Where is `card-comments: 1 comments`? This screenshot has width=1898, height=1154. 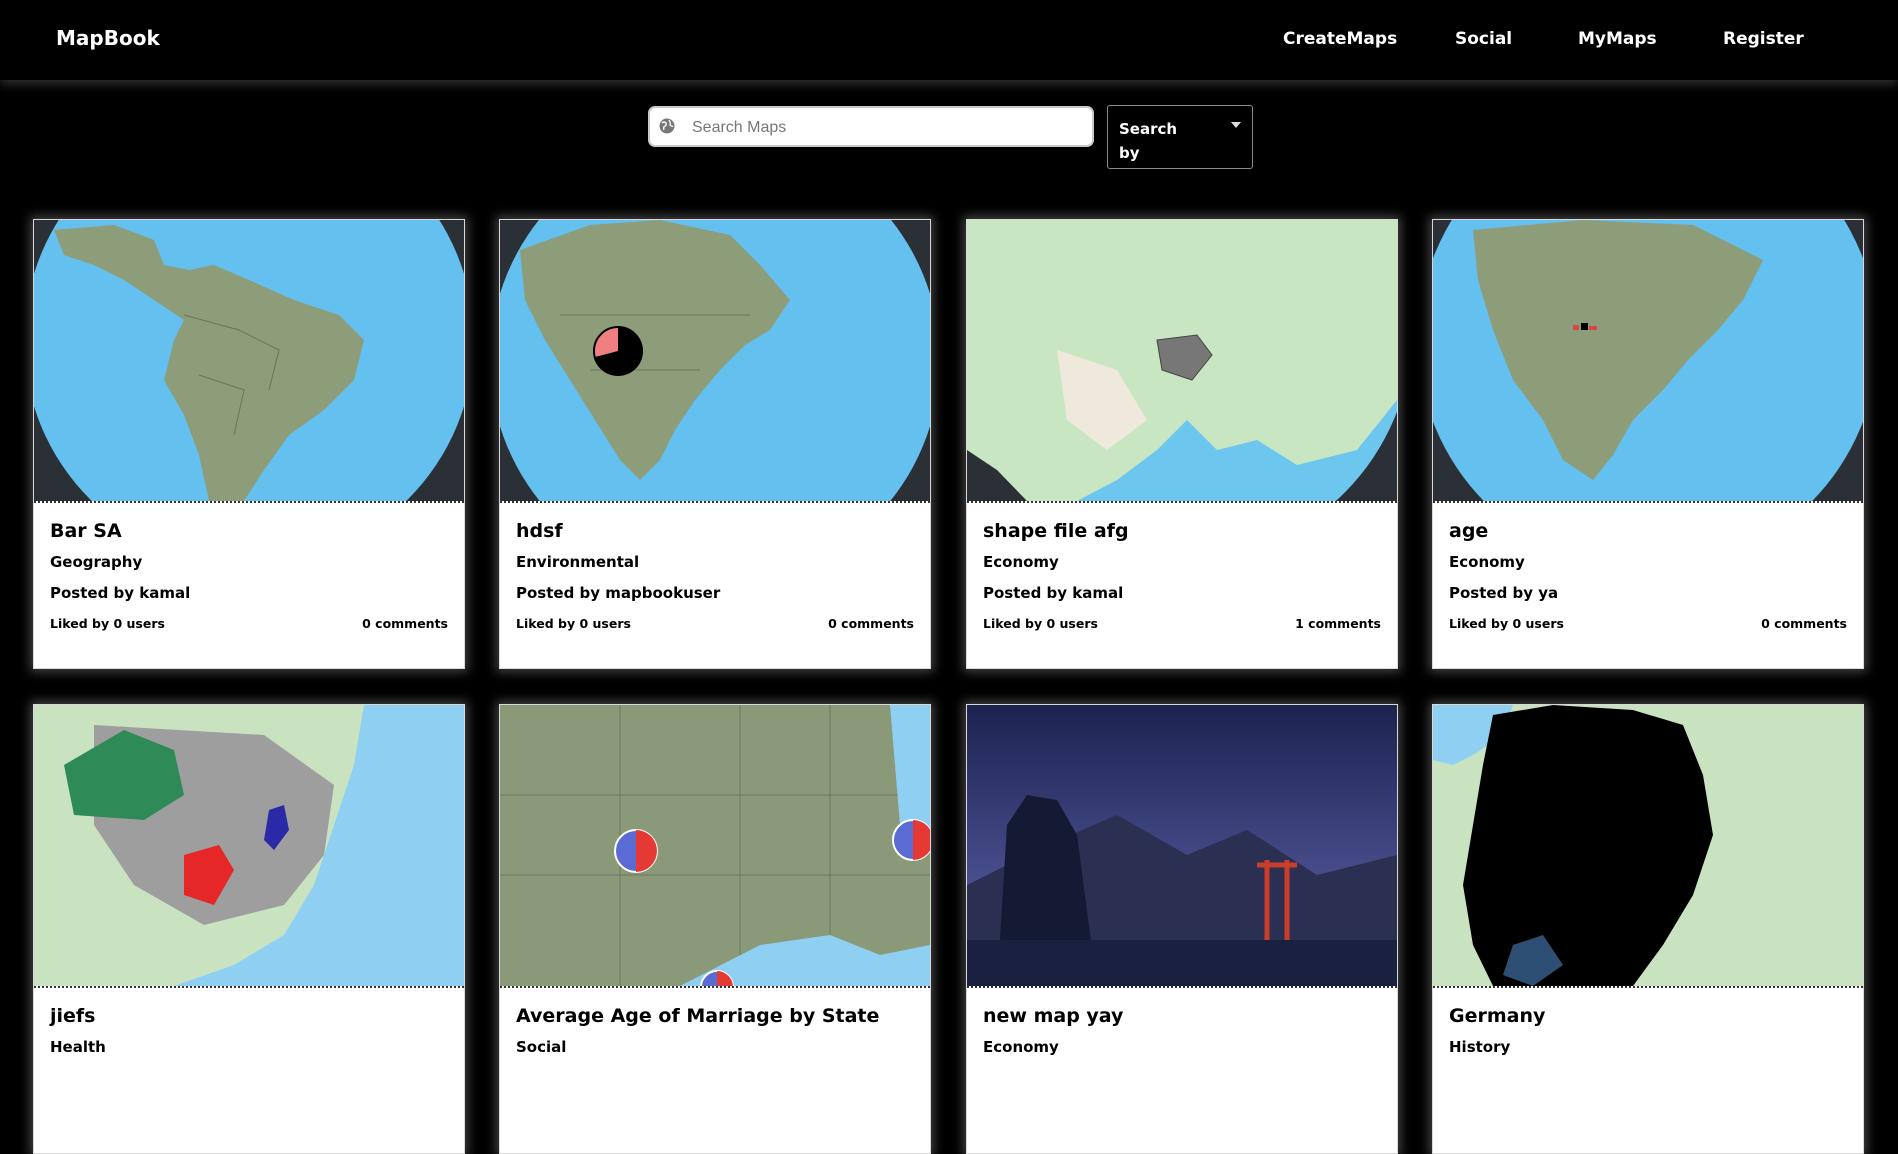
card-comments: 1 comments is located at coordinates (1338, 623).